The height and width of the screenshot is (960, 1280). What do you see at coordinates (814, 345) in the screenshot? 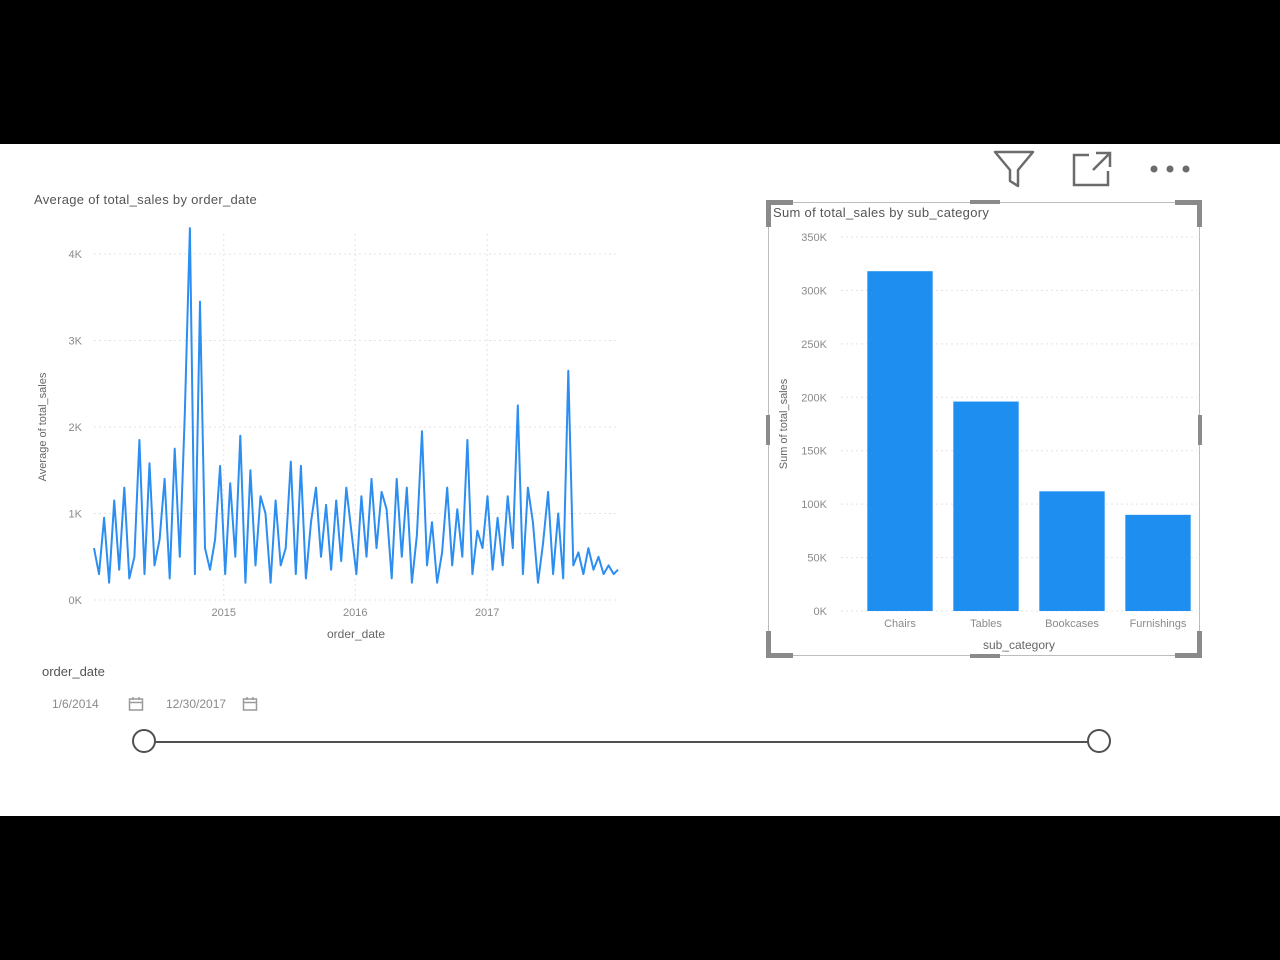
I see `y-tick-label: 250K` at bounding box center [814, 345].